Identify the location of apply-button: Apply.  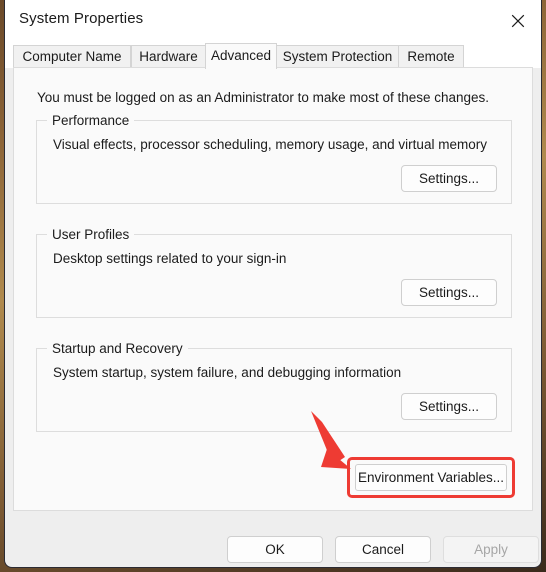
(491, 549).